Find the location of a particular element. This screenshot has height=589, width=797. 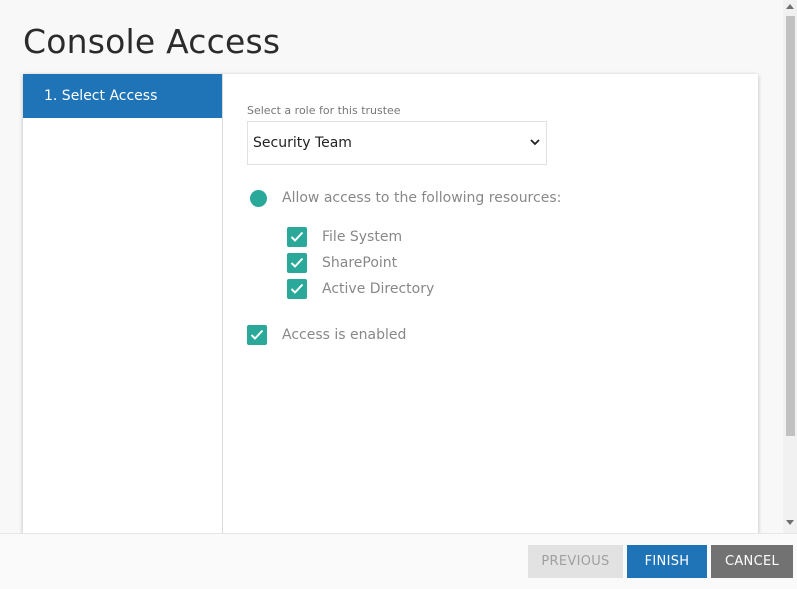

previous-button: PREVIOUS is located at coordinates (575, 561).